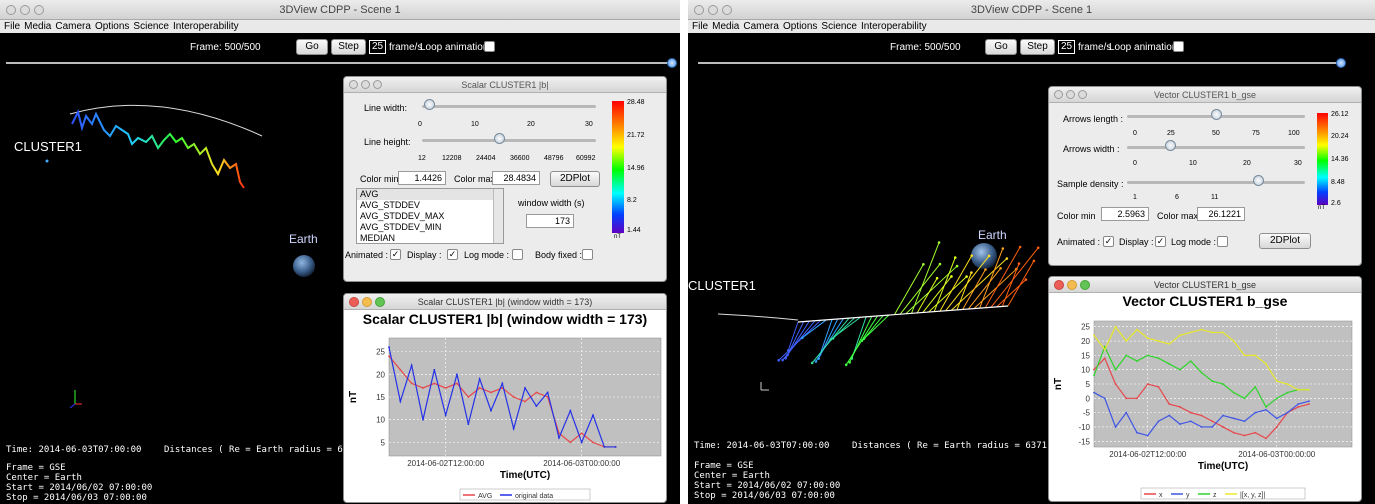 The image size is (1375, 504). What do you see at coordinates (1205, 95) in the screenshot?
I see `panel-titlebar: Vector CLUSTER1 b_gse` at bounding box center [1205, 95].